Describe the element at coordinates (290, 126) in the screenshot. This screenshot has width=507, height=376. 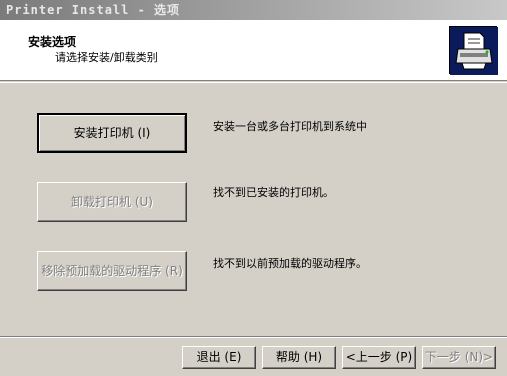
I see `install-printer-description: 安装一台或多台打印机到系统中` at that location.